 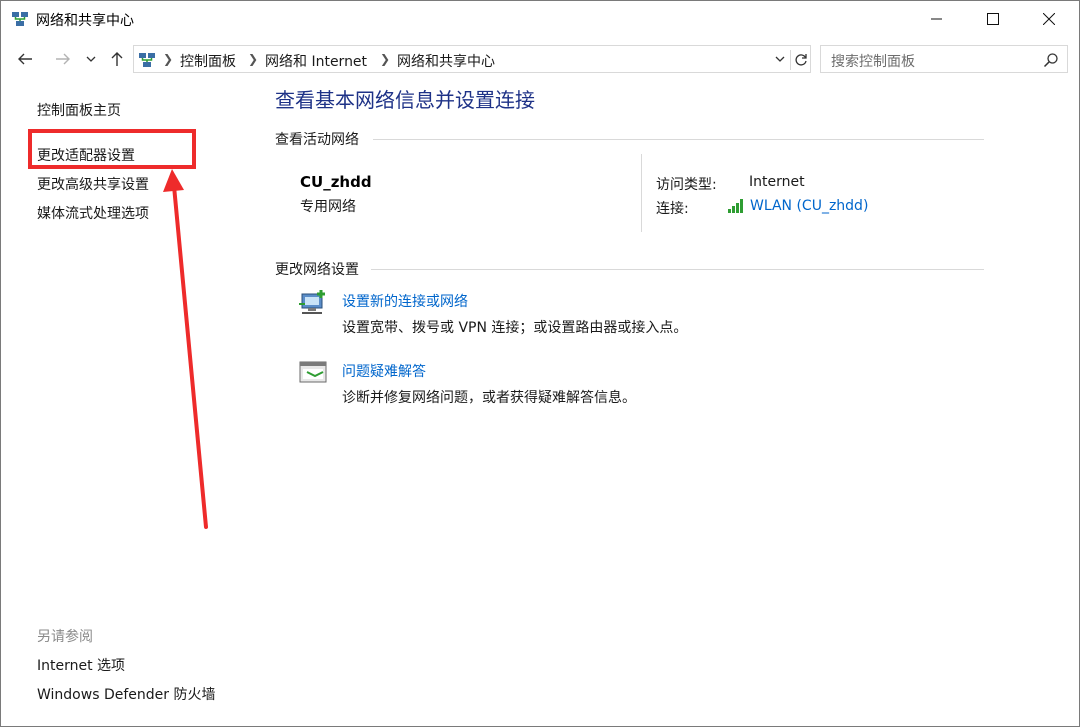 I want to click on maximize-button, so click(x=993, y=19).